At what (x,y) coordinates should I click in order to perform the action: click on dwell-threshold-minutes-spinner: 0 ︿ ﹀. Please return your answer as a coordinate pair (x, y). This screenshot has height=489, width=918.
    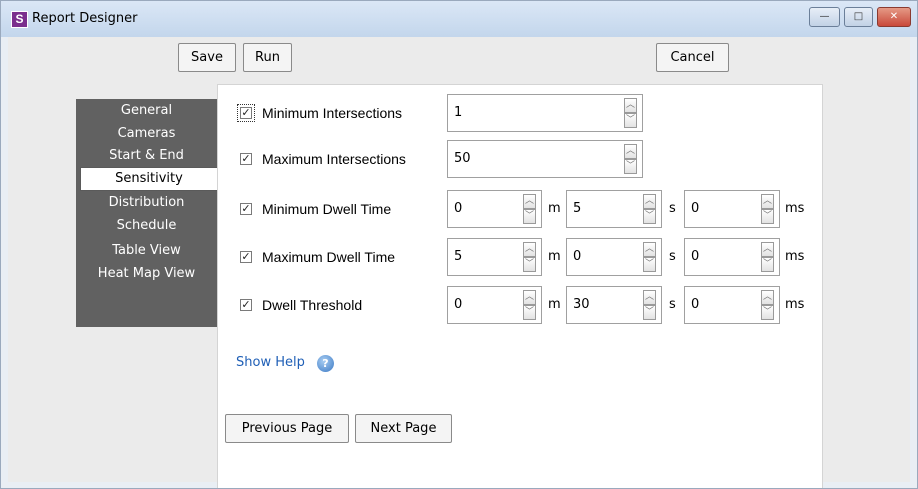
    Looking at the image, I should click on (494, 305).